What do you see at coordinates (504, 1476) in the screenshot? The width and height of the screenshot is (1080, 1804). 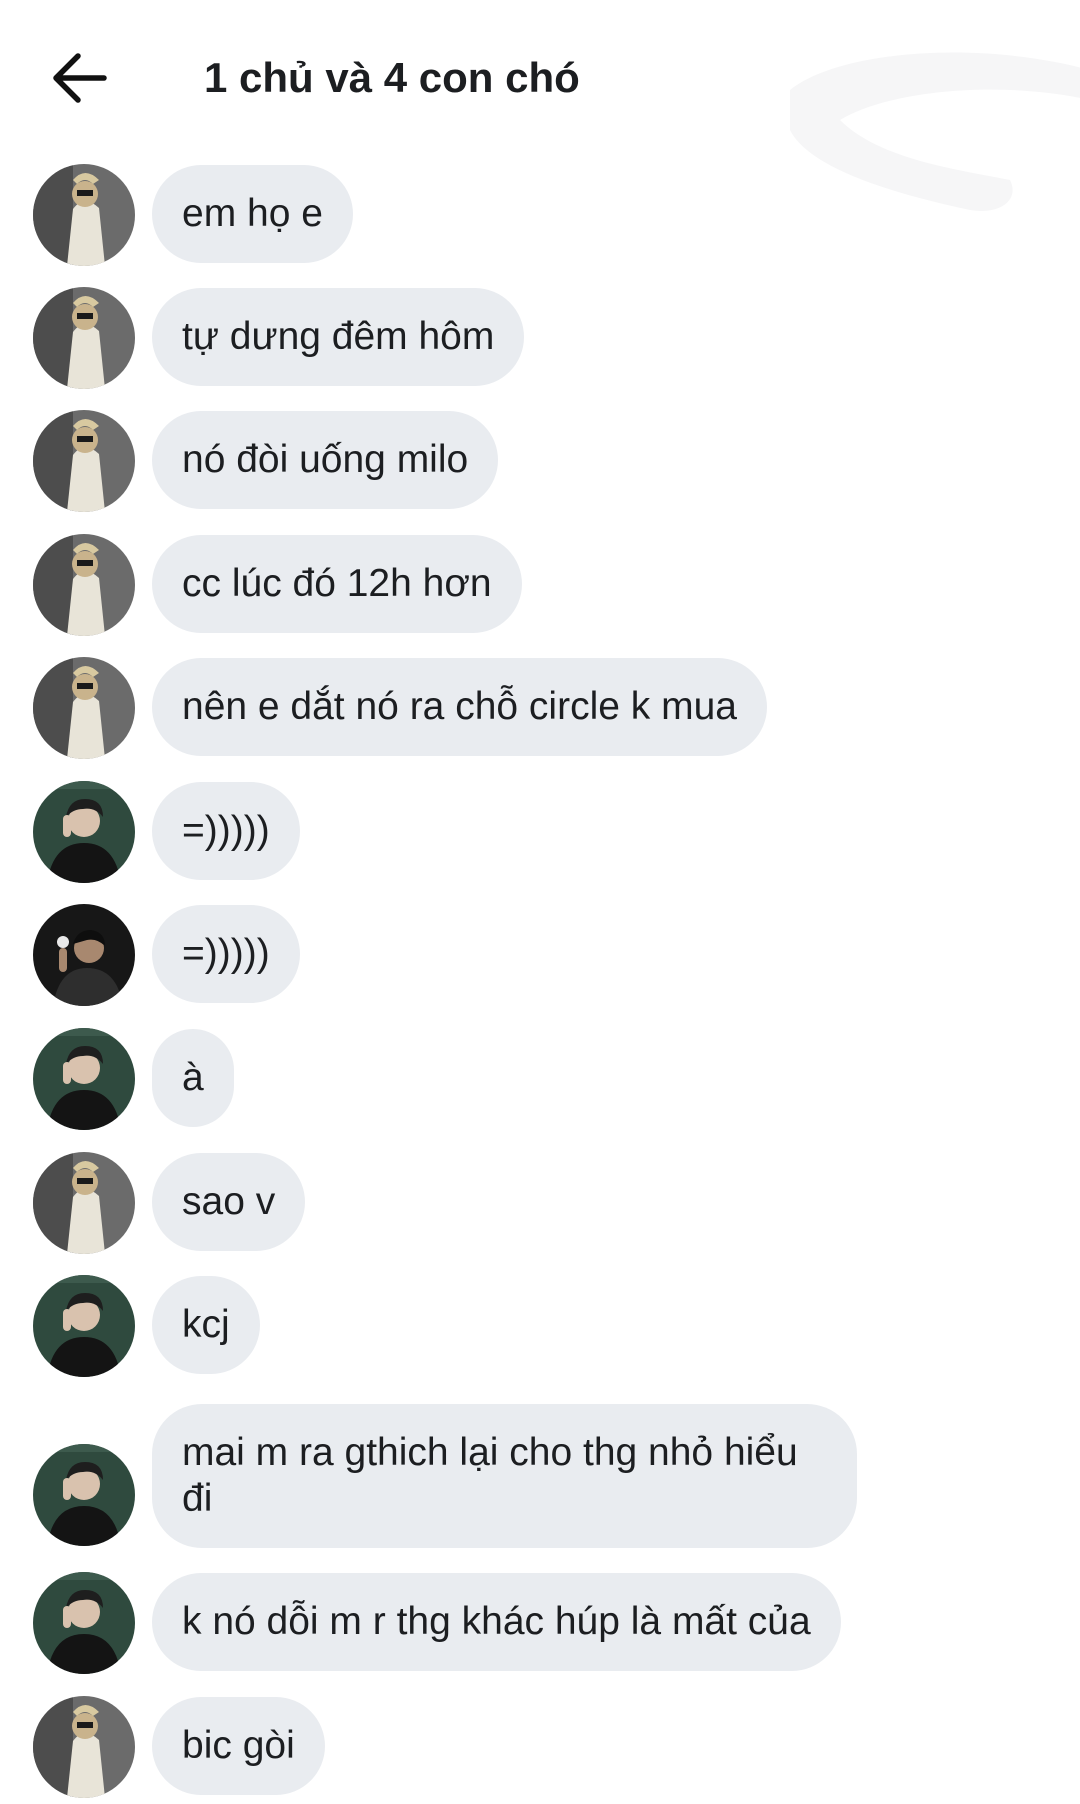 I see `message-bubble: mai m ra gthich lại cho thg nhỏ hiểu đi` at bounding box center [504, 1476].